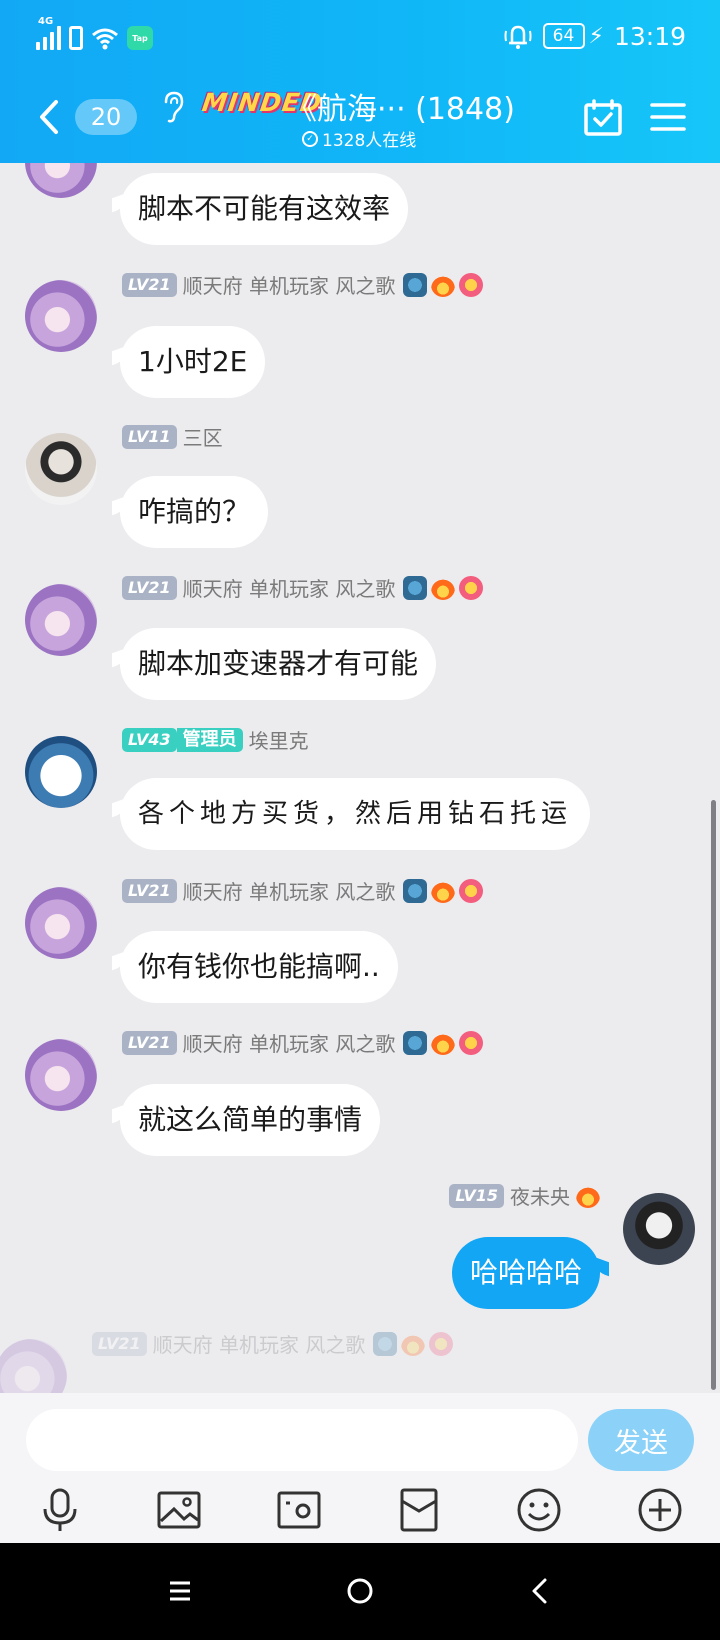 Image resolution: width=720 pixels, height=1640 pixels. What do you see at coordinates (264, 209) in the screenshot?
I see `message-bubble: 脚本不可能有这效率` at bounding box center [264, 209].